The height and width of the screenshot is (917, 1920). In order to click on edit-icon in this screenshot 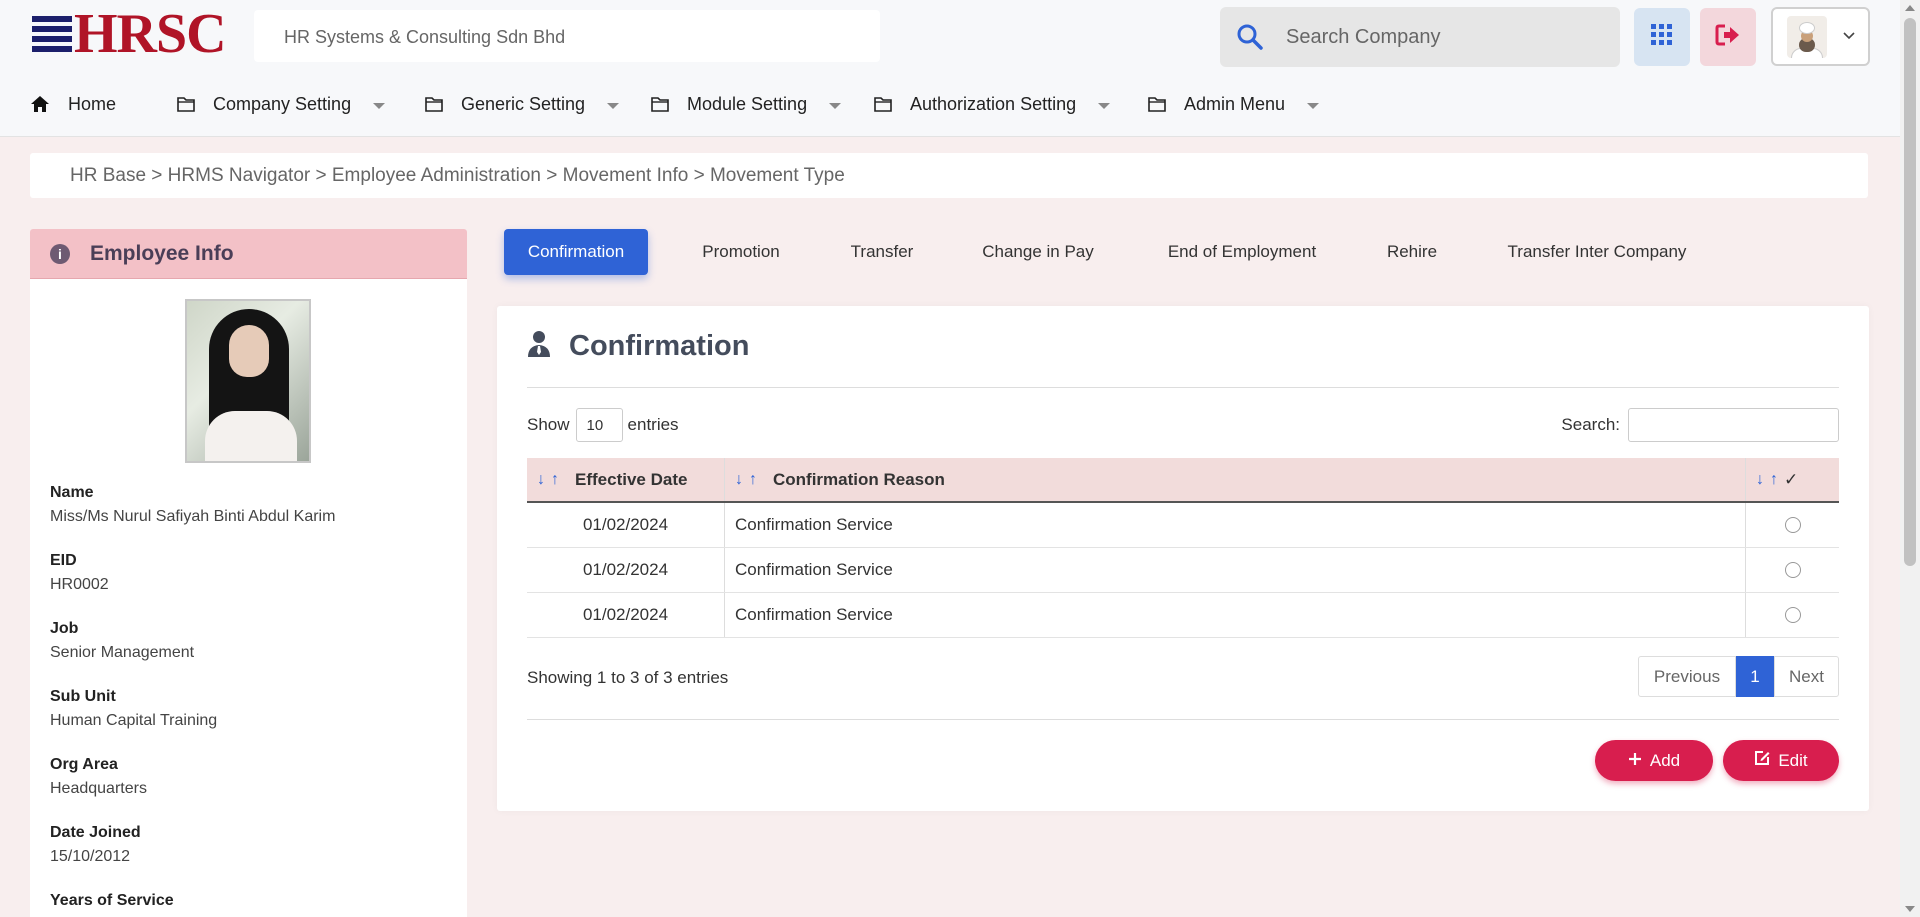, I will do `click(1762, 760)`.